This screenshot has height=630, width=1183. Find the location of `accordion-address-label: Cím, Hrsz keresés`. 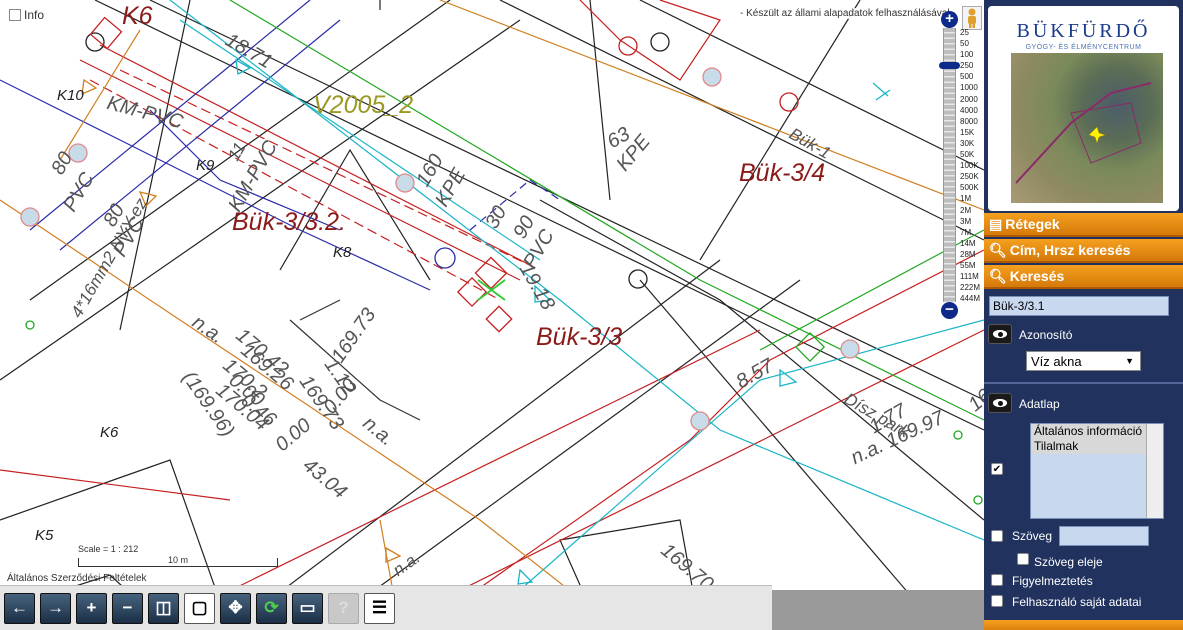

accordion-address-label: Cím, Hrsz keresés is located at coordinates (1070, 250).